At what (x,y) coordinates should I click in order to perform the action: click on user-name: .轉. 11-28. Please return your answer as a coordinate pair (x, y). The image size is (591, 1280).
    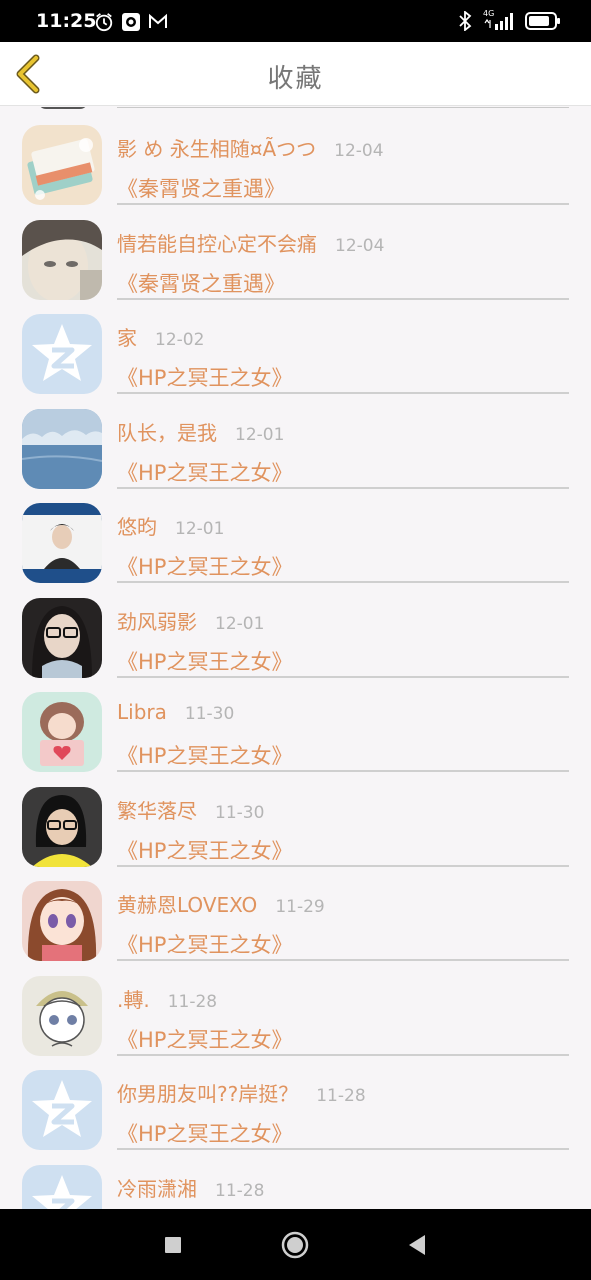
    Looking at the image, I should click on (167, 999).